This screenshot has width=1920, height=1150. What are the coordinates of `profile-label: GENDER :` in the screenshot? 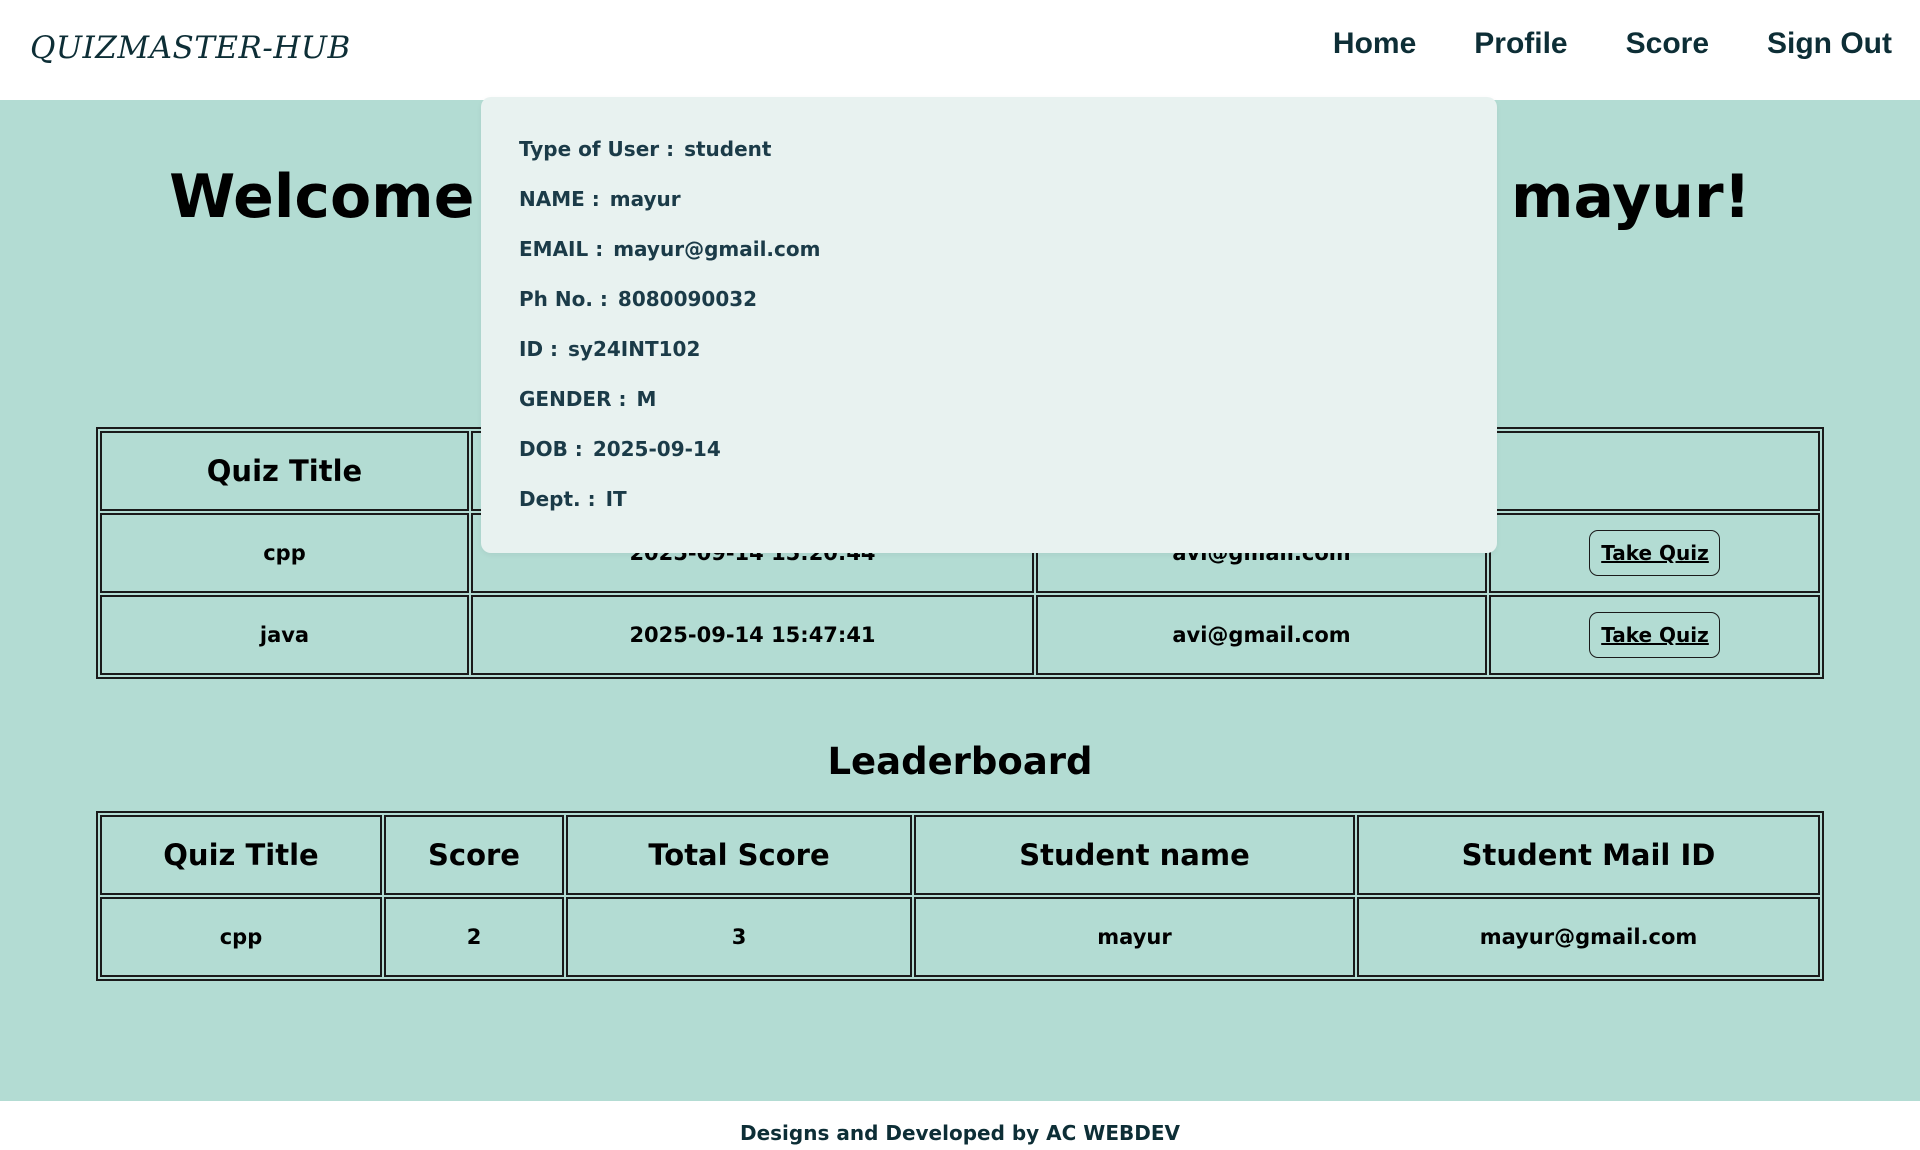 It's located at (573, 399).